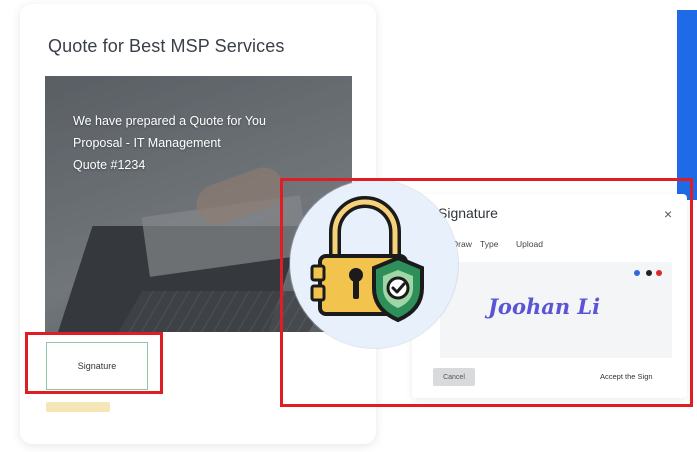 This screenshot has width=697, height=452. I want to click on highlight-box-signature, so click(94, 363).